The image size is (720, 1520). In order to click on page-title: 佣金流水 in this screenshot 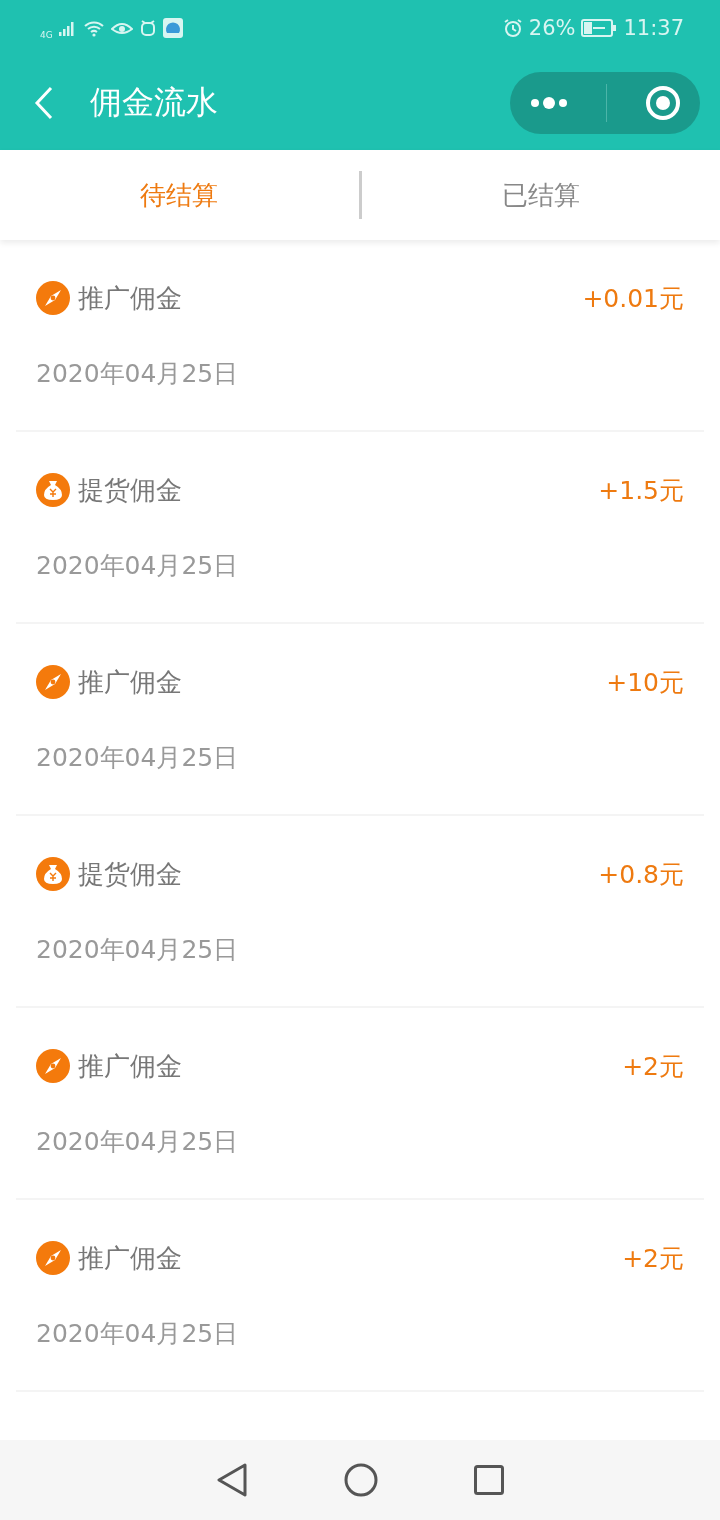, I will do `click(154, 102)`.